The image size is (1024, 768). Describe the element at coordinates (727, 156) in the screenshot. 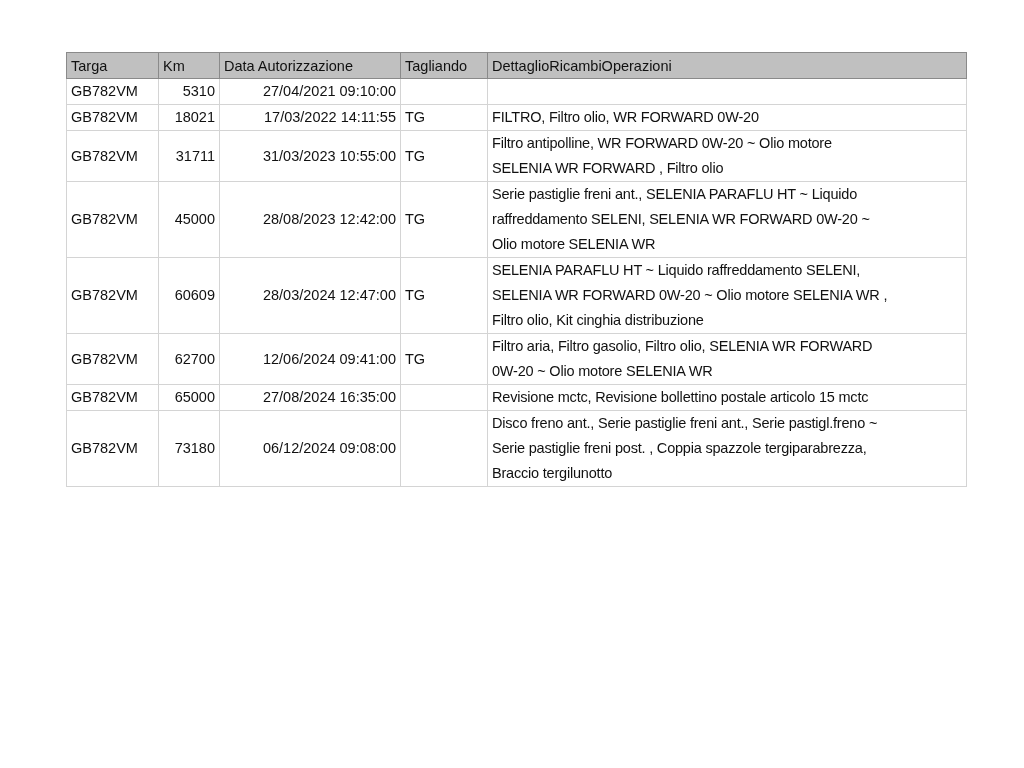

I see `table-cell: Filtro antipolline, WR FORWARD 0W-20 ~ Olio motore SELENIA WR FORWARD , Filtro olio` at that location.